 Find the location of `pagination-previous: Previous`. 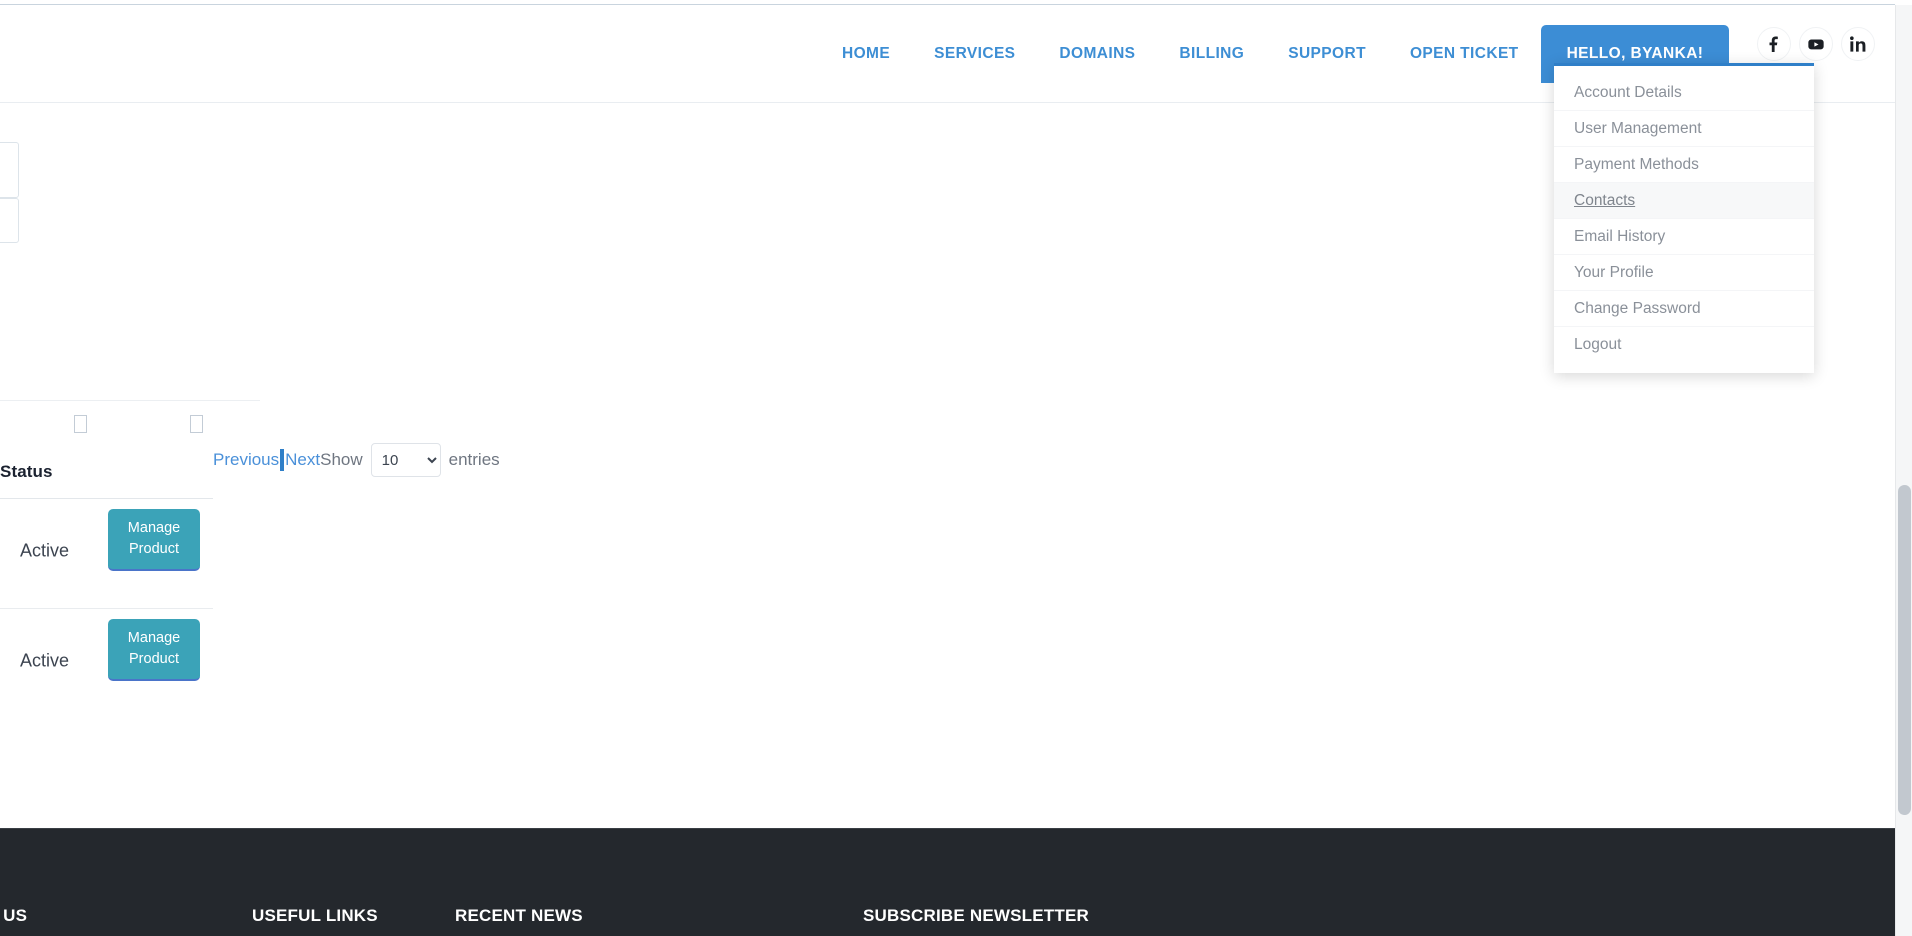

pagination-previous: Previous is located at coordinates (246, 460).